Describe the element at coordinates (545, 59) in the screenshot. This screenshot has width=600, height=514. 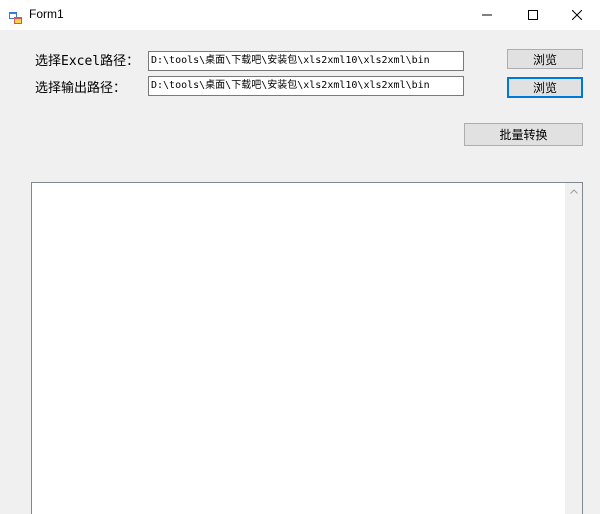
I see `browse-excel-button: 浏览` at that location.